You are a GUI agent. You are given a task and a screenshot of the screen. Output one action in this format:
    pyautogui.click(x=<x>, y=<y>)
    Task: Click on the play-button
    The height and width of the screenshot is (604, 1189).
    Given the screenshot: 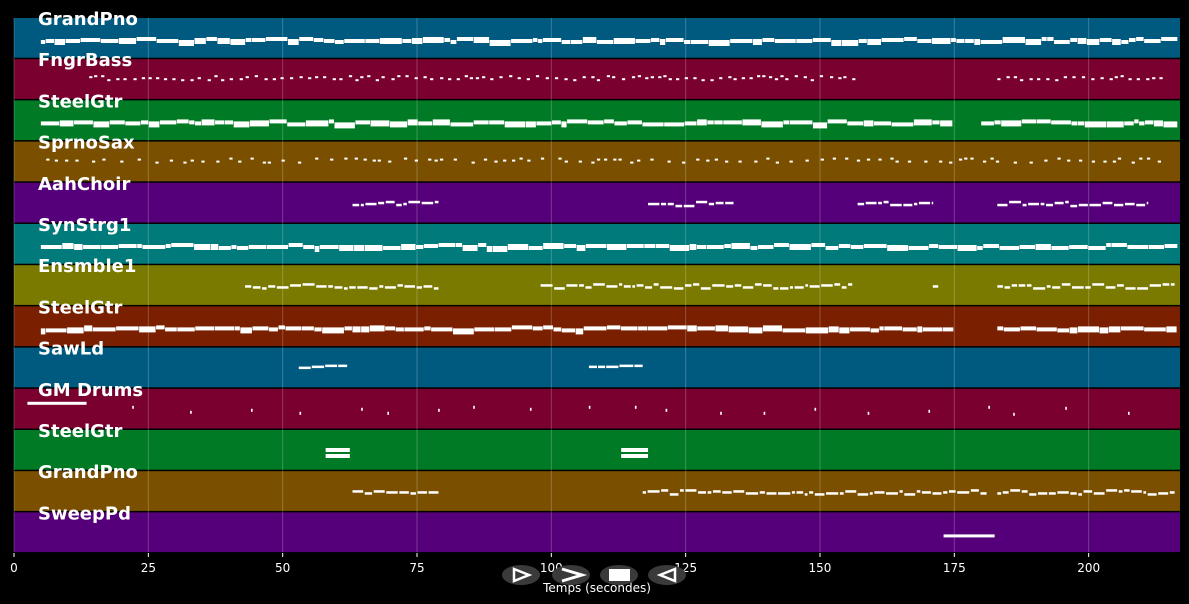 What is the action you would take?
    pyautogui.click(x=521, y=575)
    